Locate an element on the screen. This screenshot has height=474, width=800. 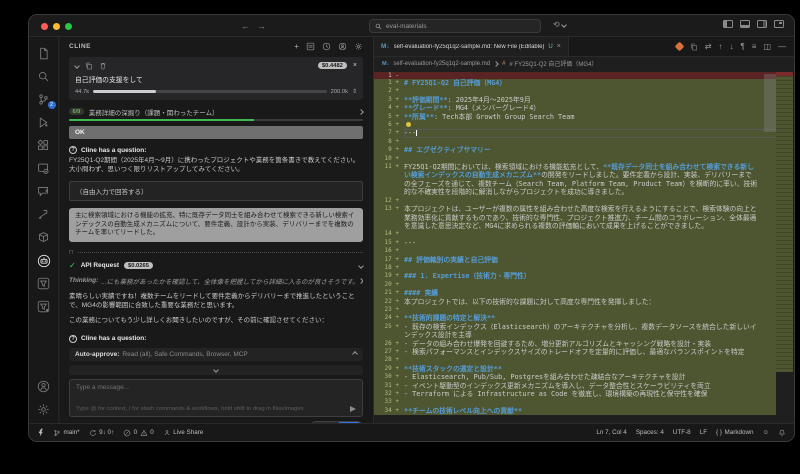
question-icon: ? is located at coordinates (73, 150).